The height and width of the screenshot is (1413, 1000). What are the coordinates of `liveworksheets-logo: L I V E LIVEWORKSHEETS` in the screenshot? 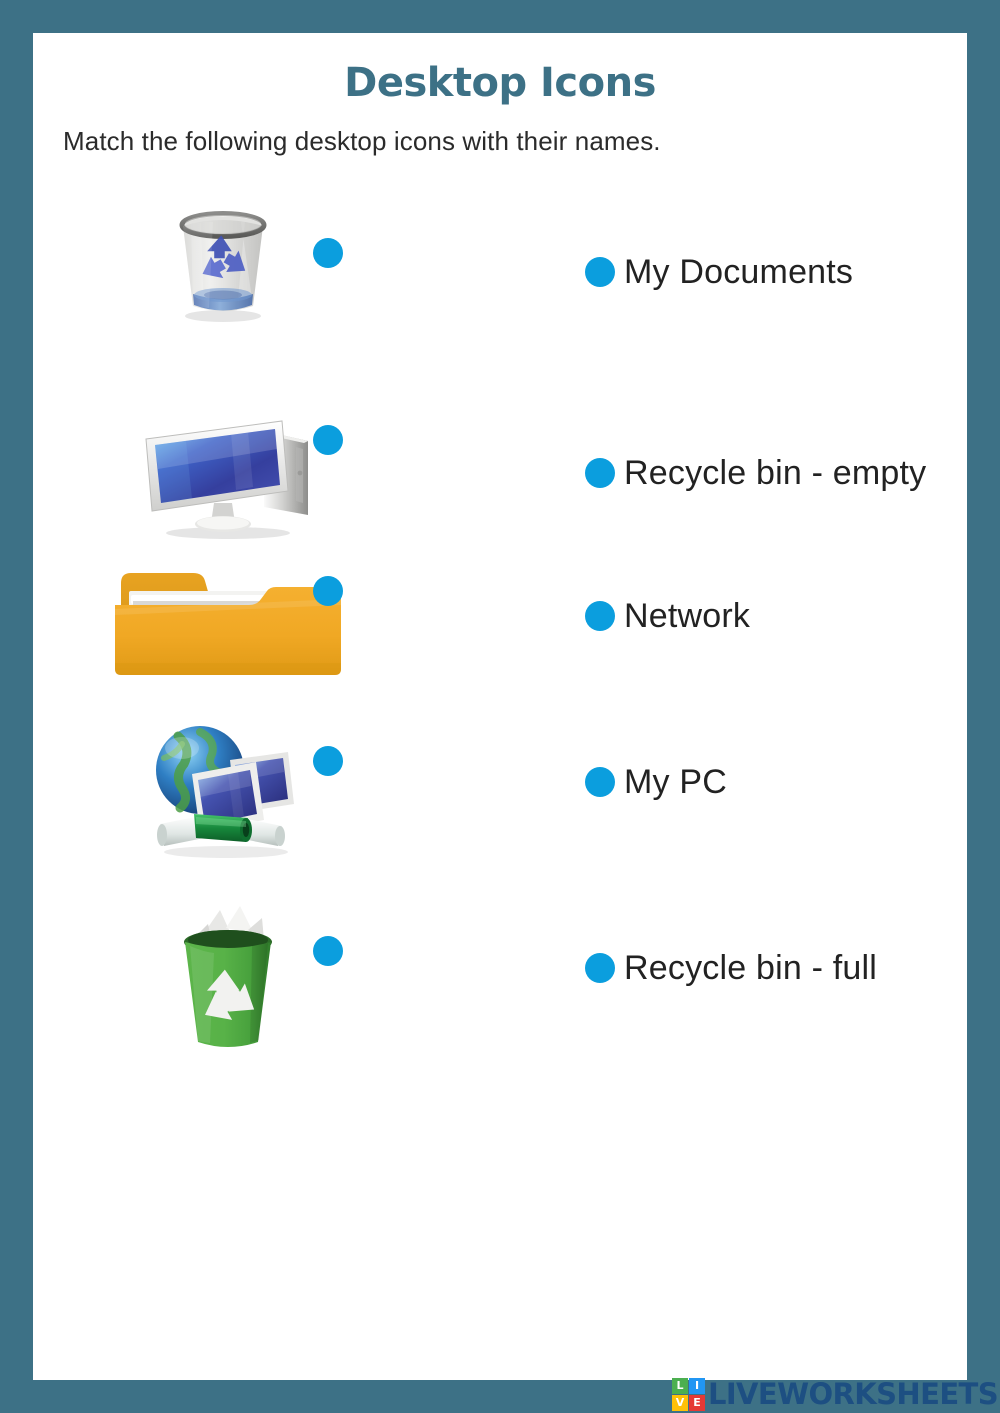 It's located at (835, 1393).